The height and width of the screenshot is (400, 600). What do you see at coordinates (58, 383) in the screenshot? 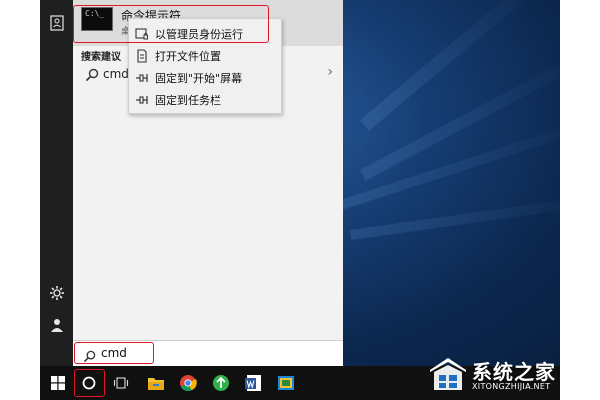
I see `windows-start-icon` at bounding box center [58, 383].